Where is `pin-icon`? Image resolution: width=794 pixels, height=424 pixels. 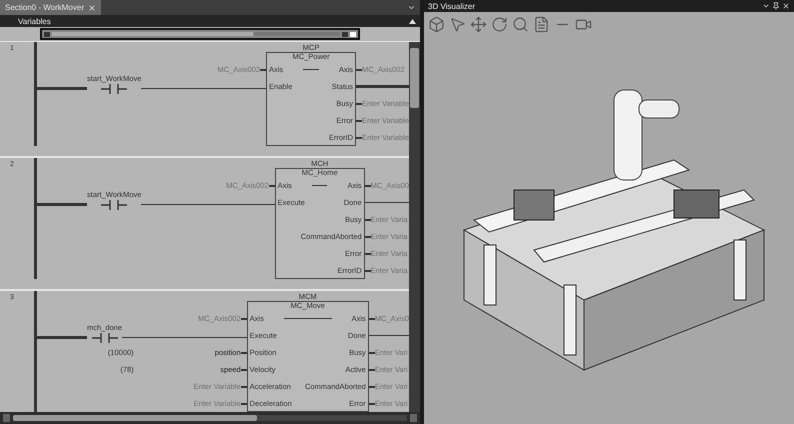
pin-icon is located at coordinates (776, 6).